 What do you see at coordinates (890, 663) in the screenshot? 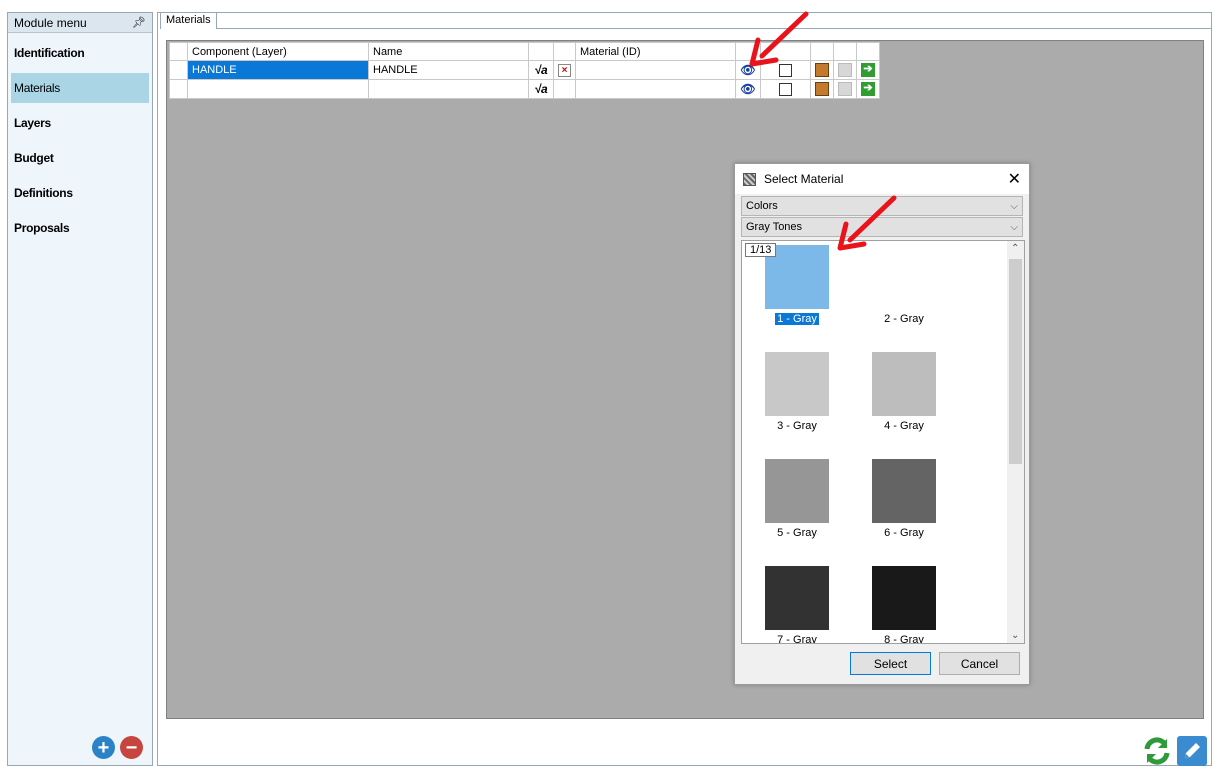
I see `select-button: Select` at bounding box center [890, 663].